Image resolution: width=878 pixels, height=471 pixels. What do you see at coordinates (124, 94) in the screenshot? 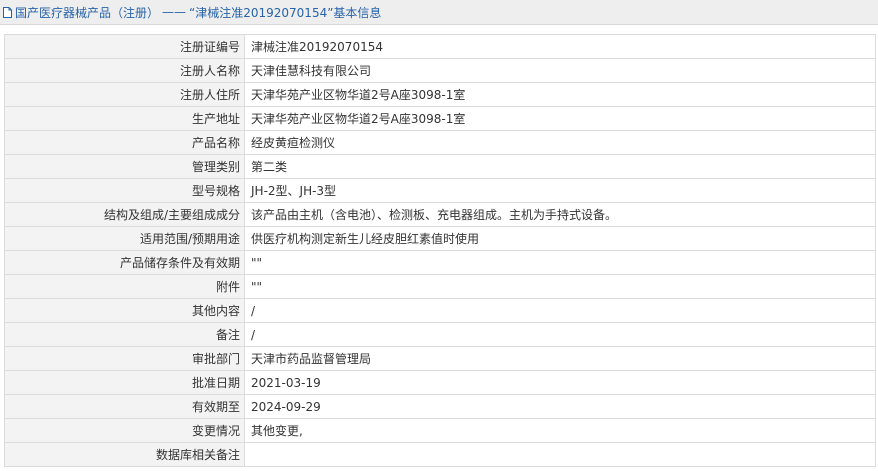
I see `field-label: 注册人住所` at bounding box center [124, 94].